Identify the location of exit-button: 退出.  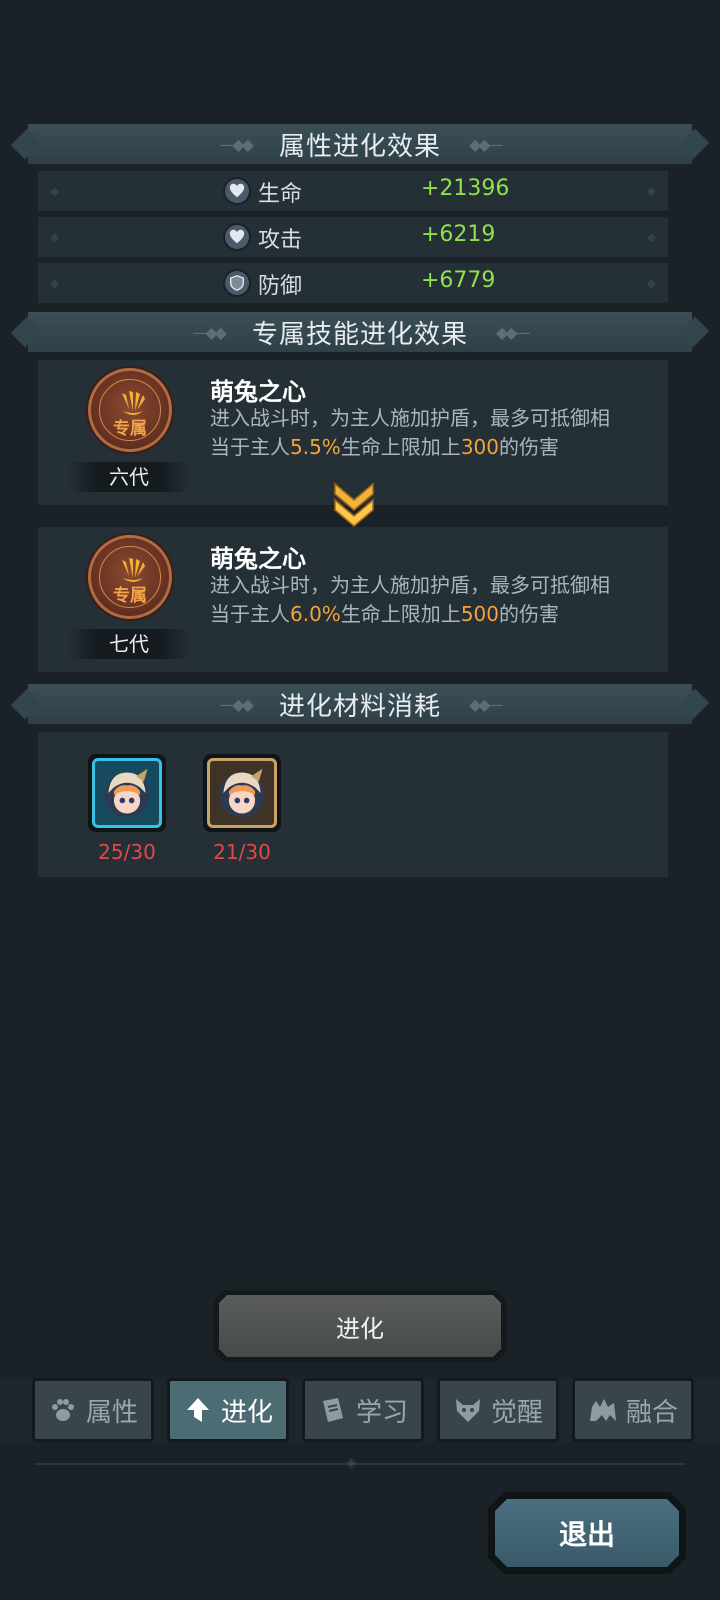
(587, 1533).